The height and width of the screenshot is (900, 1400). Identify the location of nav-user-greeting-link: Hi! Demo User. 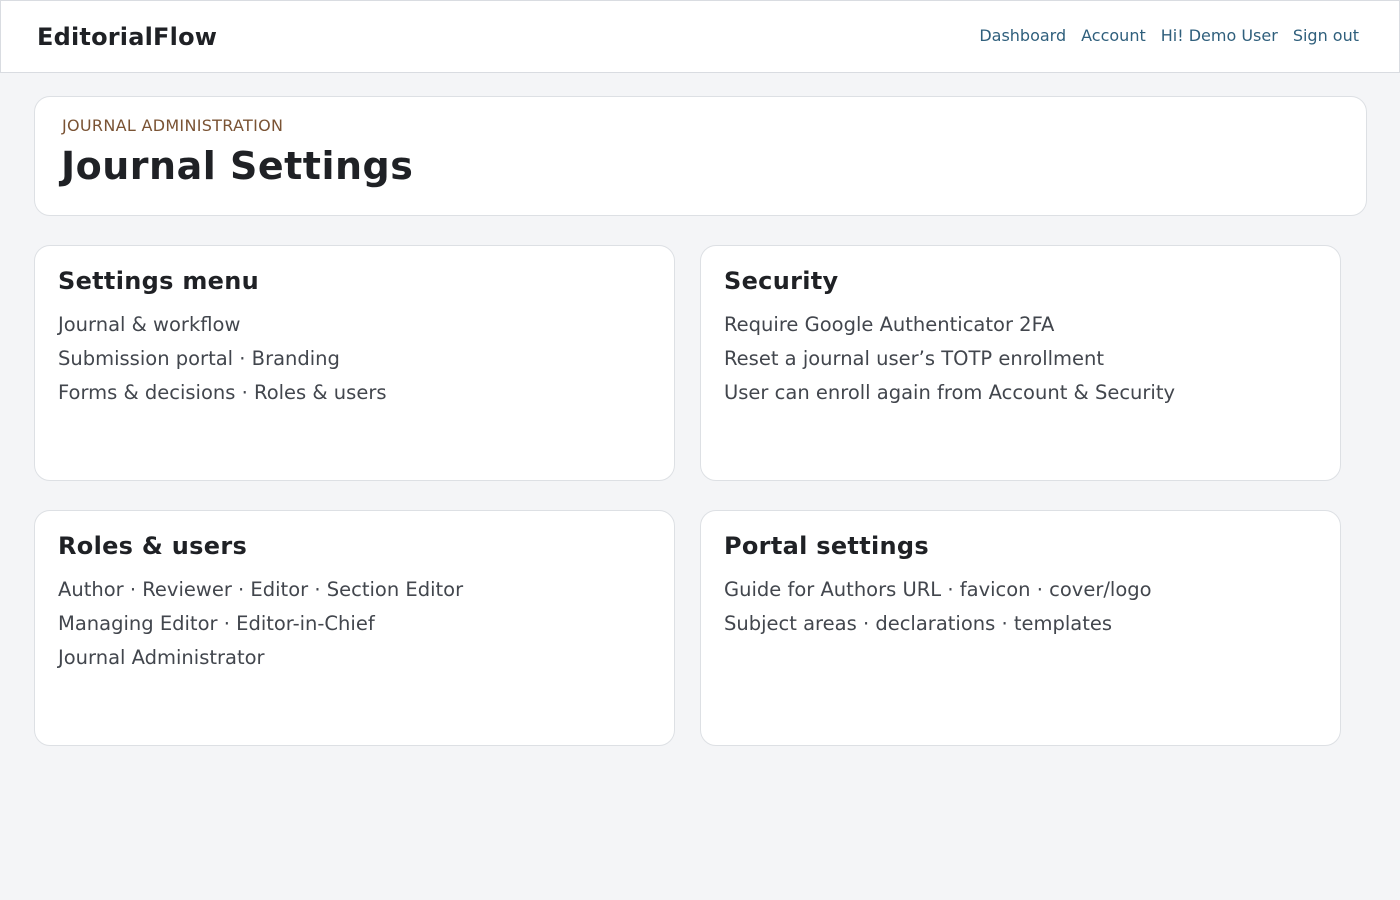
(1219, 35).